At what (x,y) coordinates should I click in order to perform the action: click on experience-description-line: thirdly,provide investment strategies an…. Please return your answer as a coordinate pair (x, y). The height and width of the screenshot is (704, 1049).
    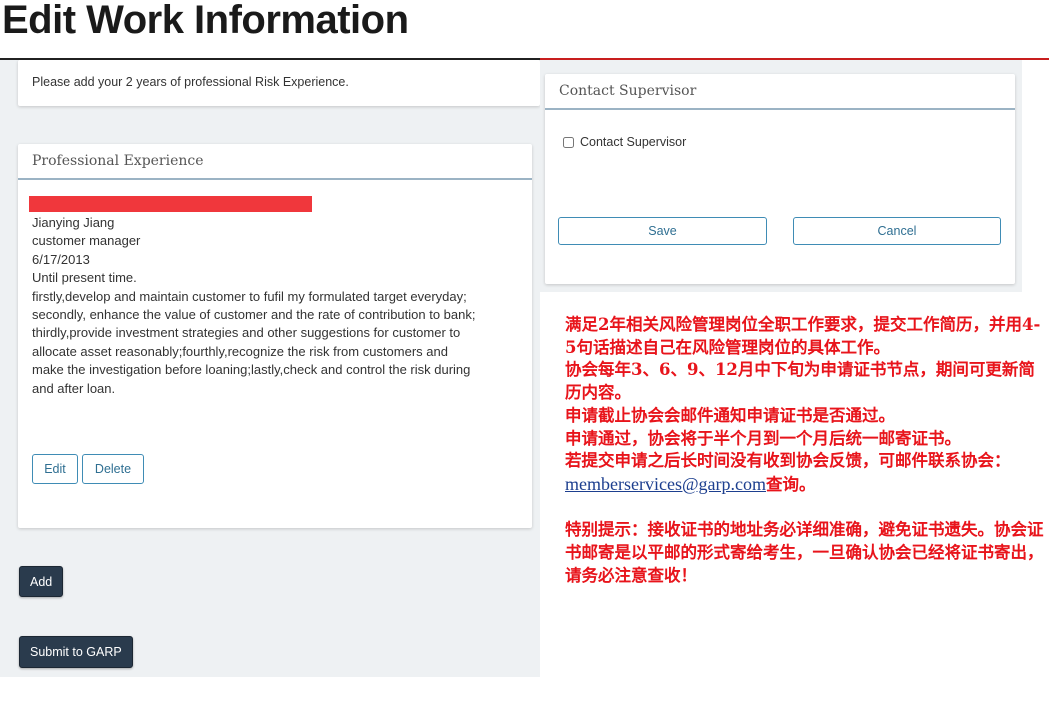
    Looking at the image, I should click on (246, 333).